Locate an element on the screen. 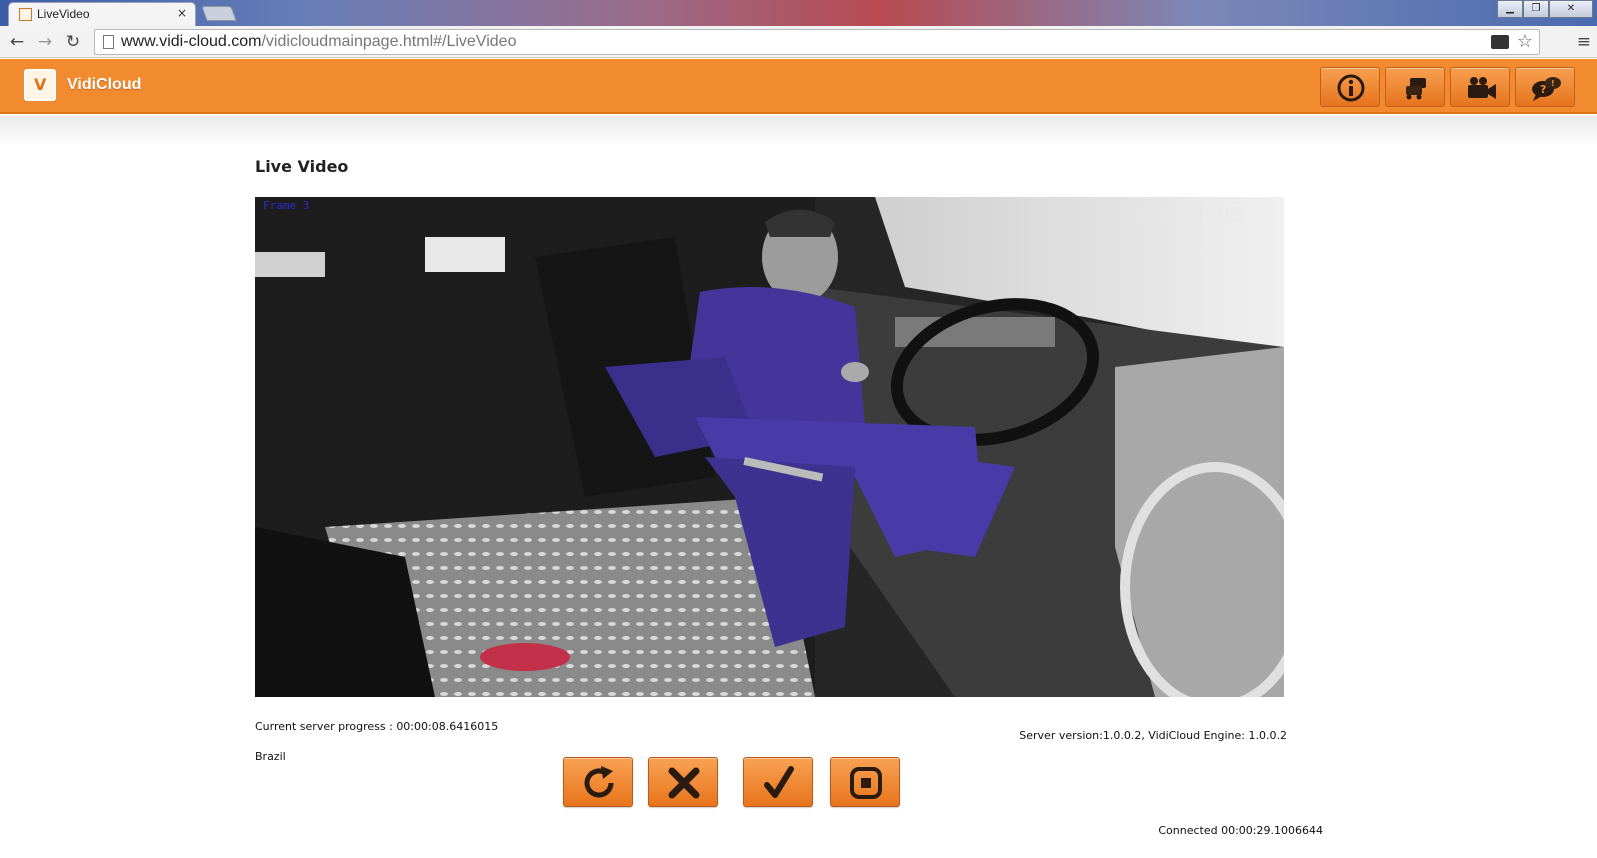 This screenshot has height=858, width=1597. refresh-button is located at coordinates (598, 782).